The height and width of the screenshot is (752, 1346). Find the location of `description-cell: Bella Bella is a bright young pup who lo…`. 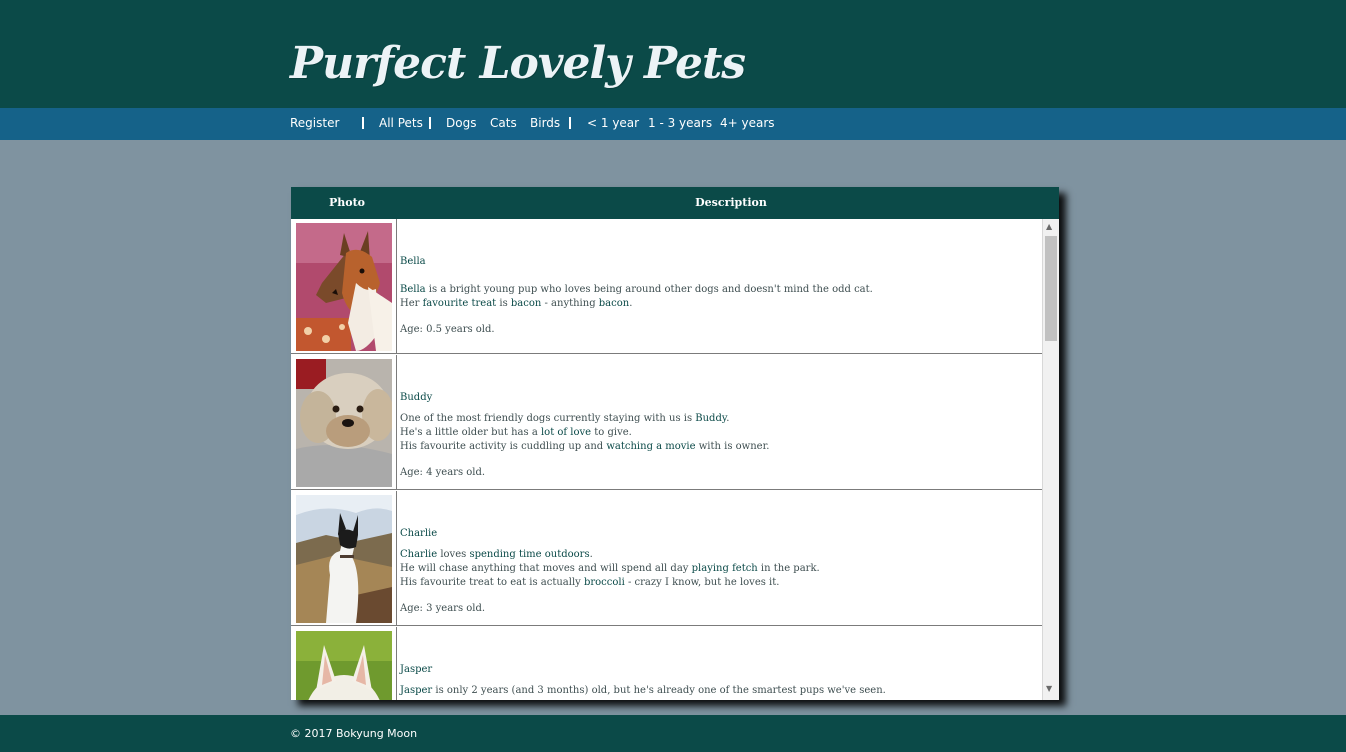

description-cell: Bella Bella is a bright young pup who lo… is located at coordinates (720, 286).